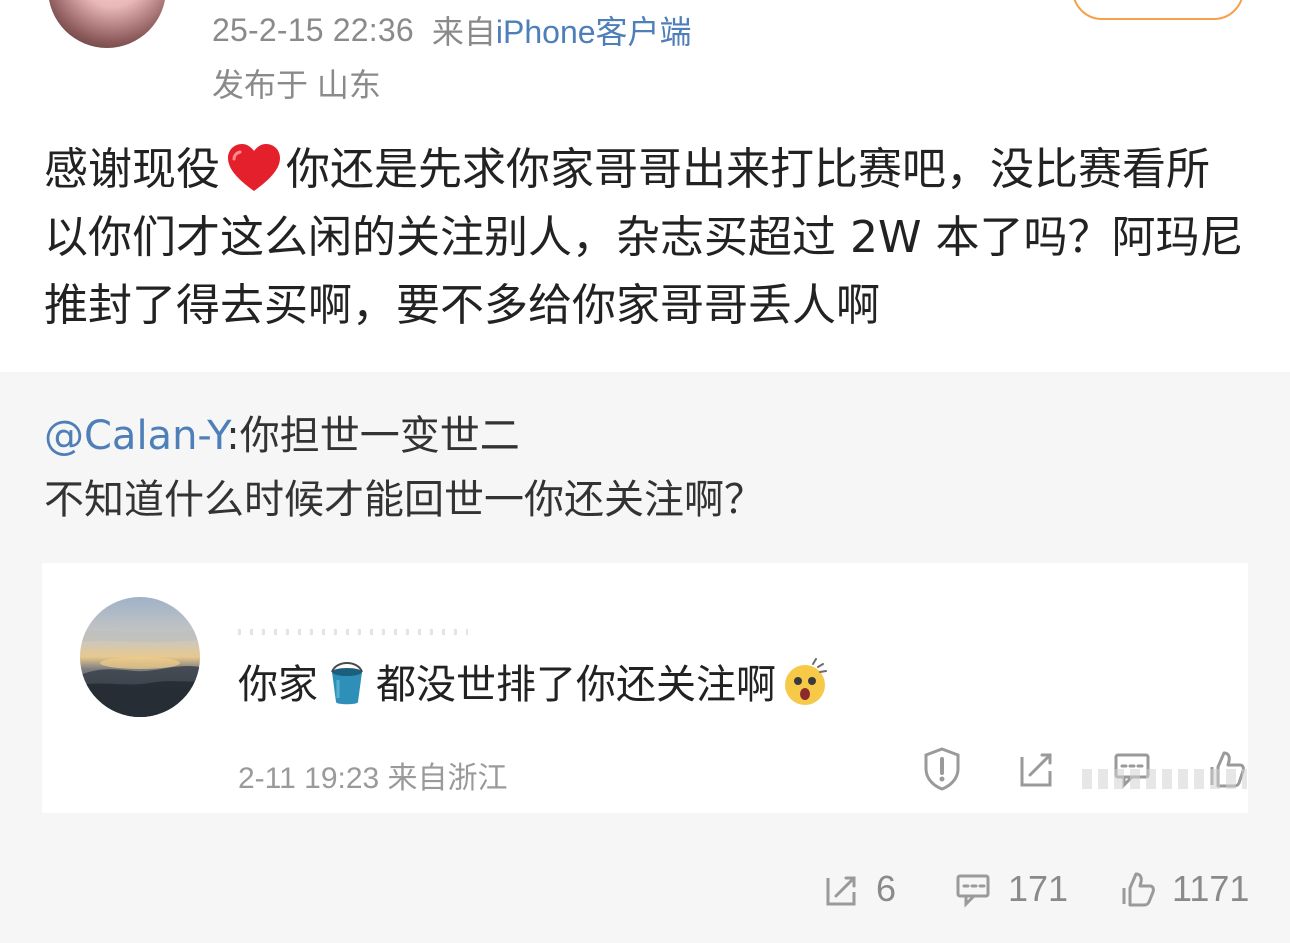  Describe the element at coordinates (353, 632) in the screenshot. I see `quoted-username-redacted` at that location.